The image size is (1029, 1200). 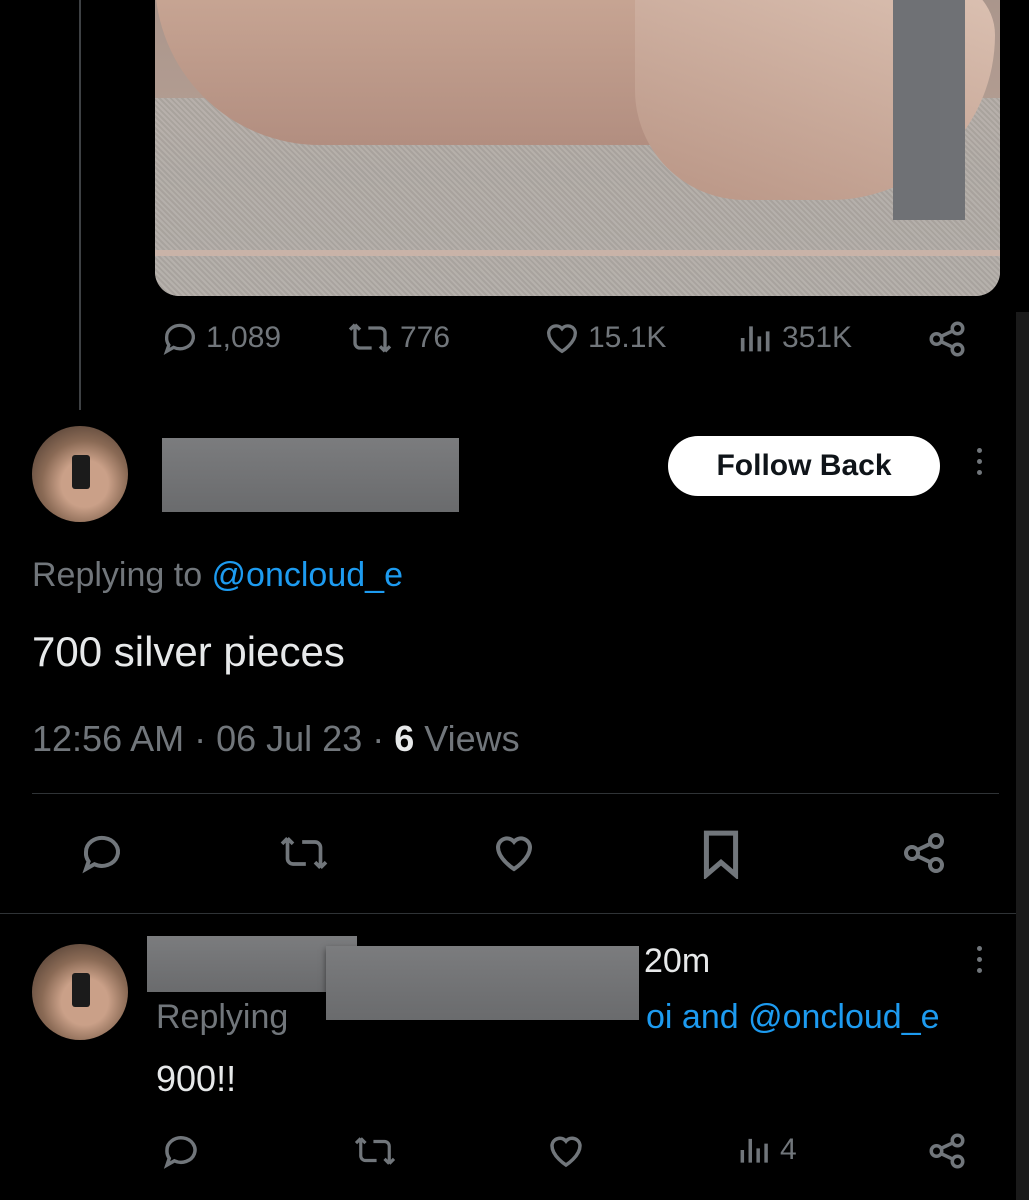 What do you see at coordinates (1022, 756) in the screenshot?
I see `scrollbar` at bounding box center [1022, 756].